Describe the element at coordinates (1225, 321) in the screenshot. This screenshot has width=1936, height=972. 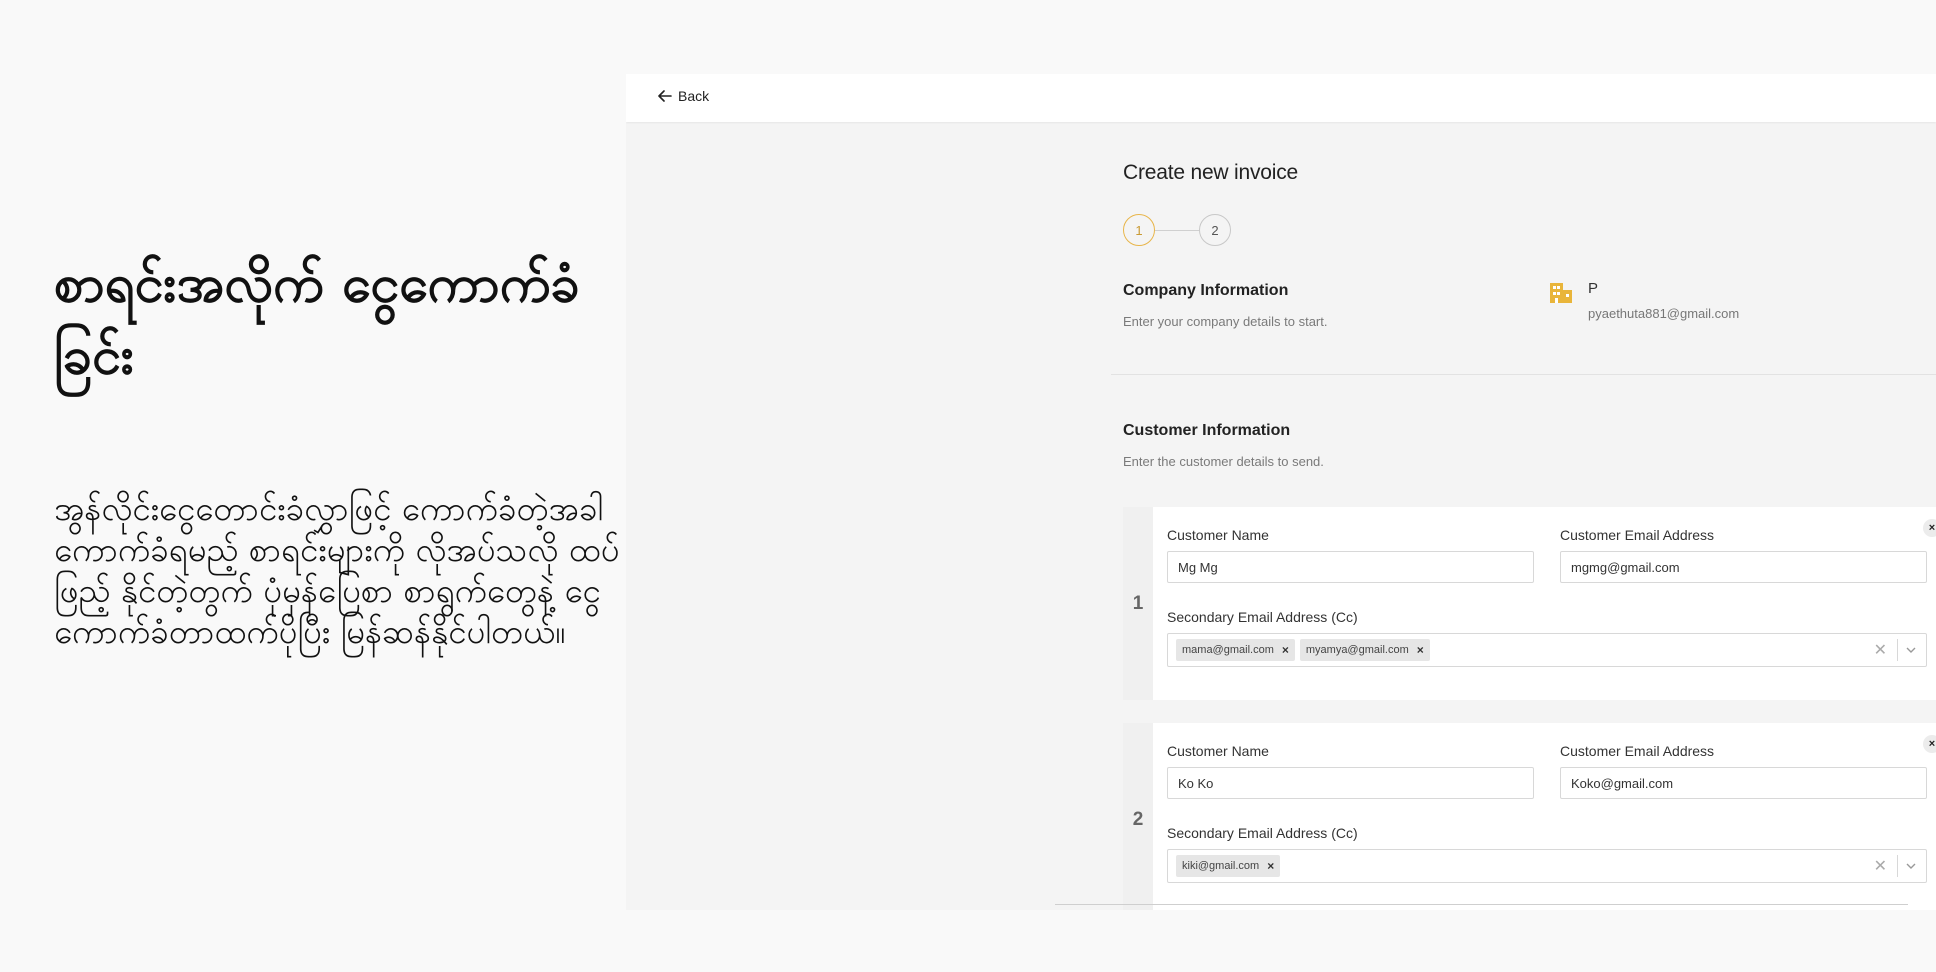
I see `company-section-subtitle: Enter your company details to start.` at that location.